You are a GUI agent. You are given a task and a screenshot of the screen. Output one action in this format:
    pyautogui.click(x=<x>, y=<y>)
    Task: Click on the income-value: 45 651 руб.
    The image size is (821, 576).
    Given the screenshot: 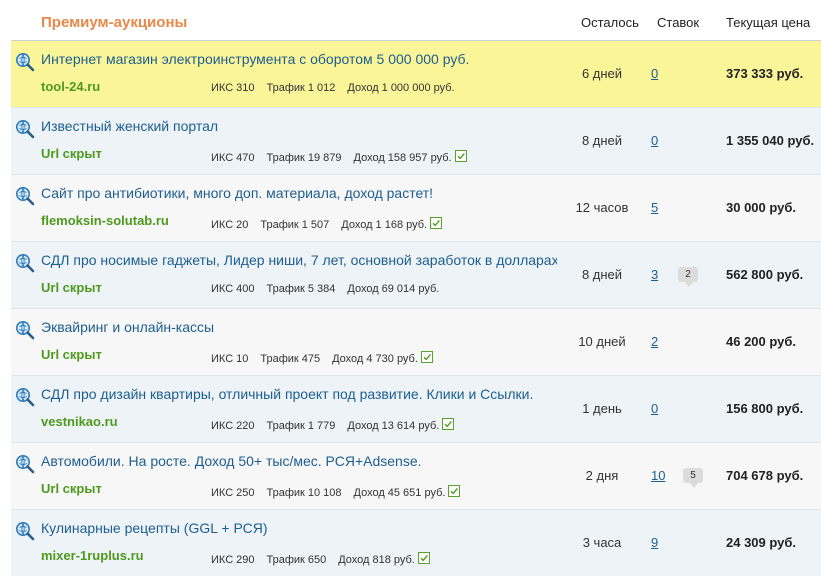 What is the action you would take?
    pyautogui.click(x=416, y=493)
    